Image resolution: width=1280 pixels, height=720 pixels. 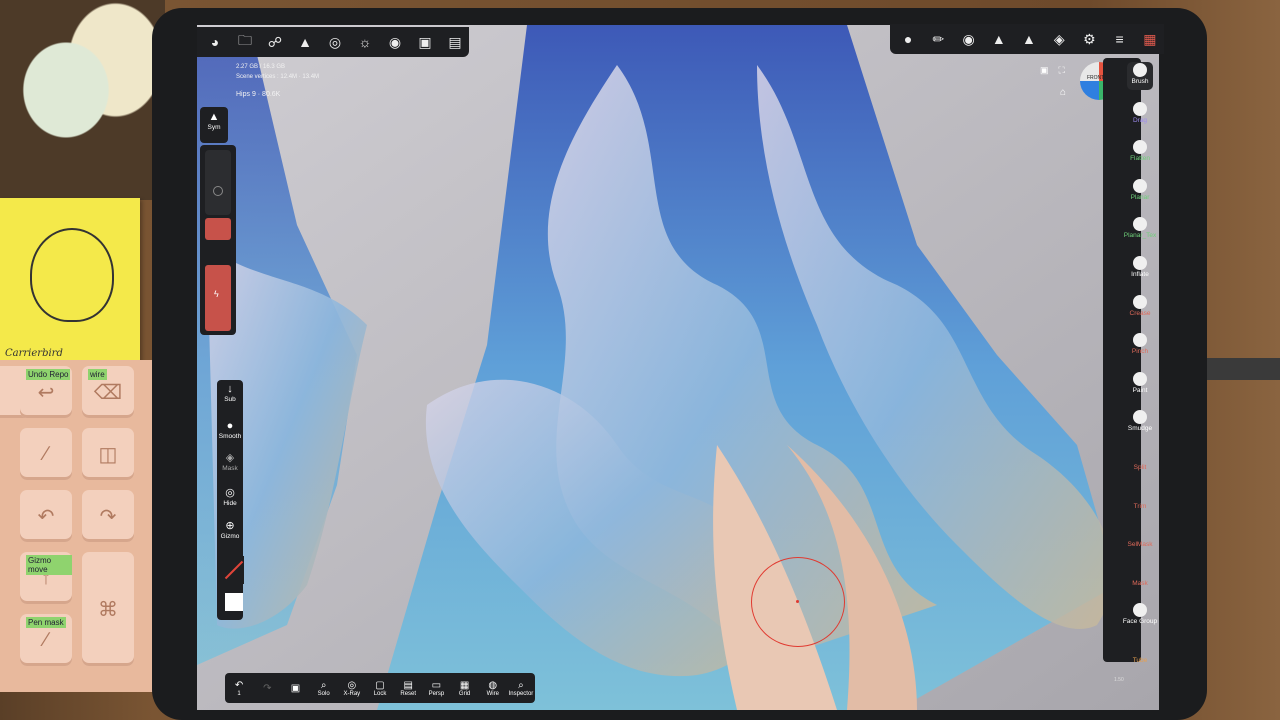 I want to click on key-brush: ∕, so click(x=46, y=454).